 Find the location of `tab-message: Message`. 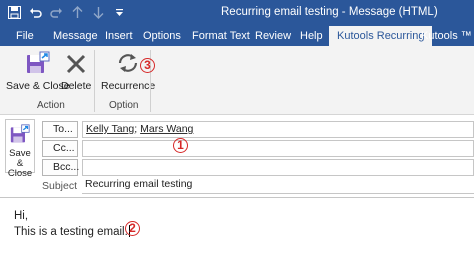

tab-message: Message is located at coordinates (75, 37).